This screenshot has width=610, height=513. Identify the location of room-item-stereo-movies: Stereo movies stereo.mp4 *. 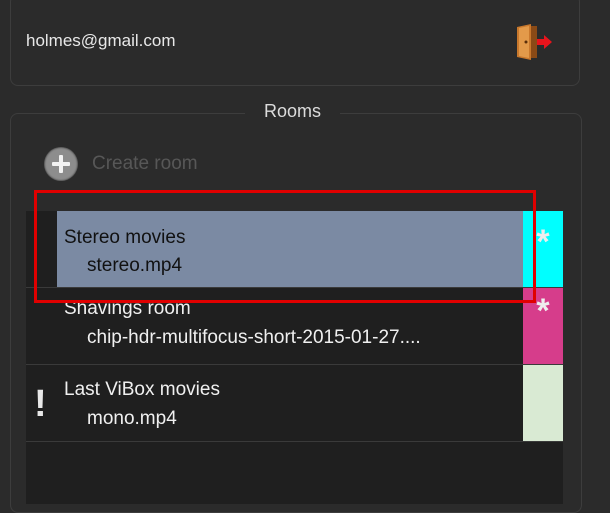
(294, 249).